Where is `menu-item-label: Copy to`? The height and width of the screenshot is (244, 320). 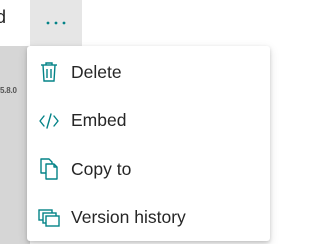
menu-item-label: Copy to is located at coordinates (101, 168).